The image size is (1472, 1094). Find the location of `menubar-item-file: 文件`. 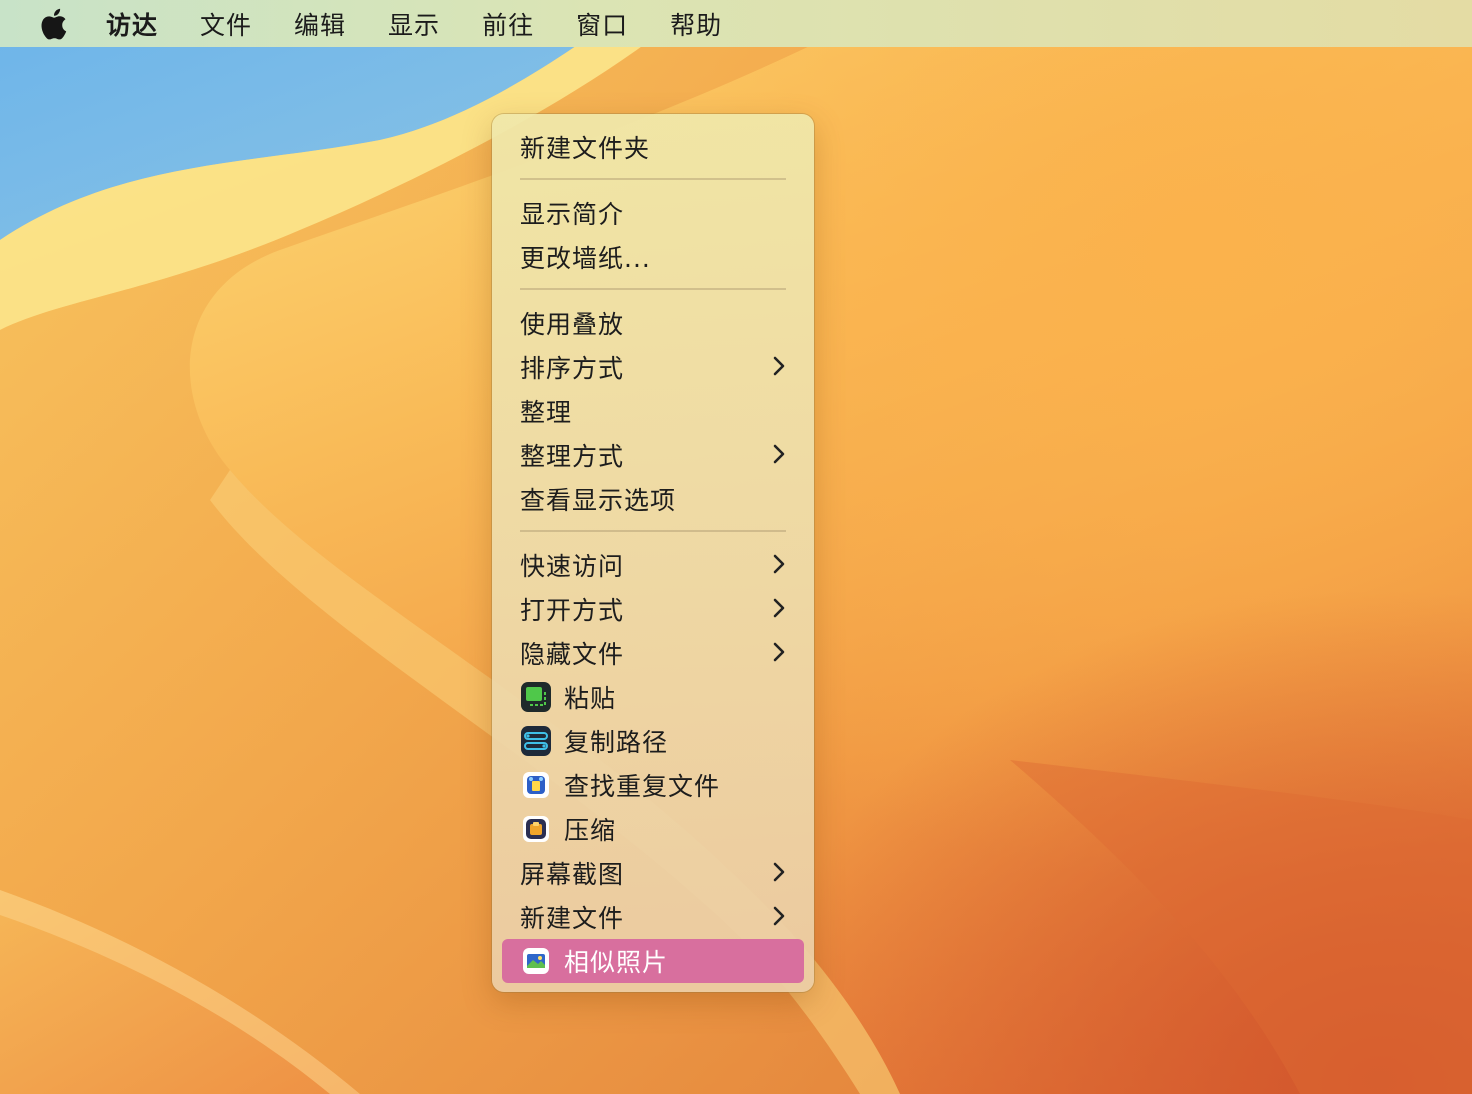

menubar-item-file: 文件 is located at coordinates (226, 24).